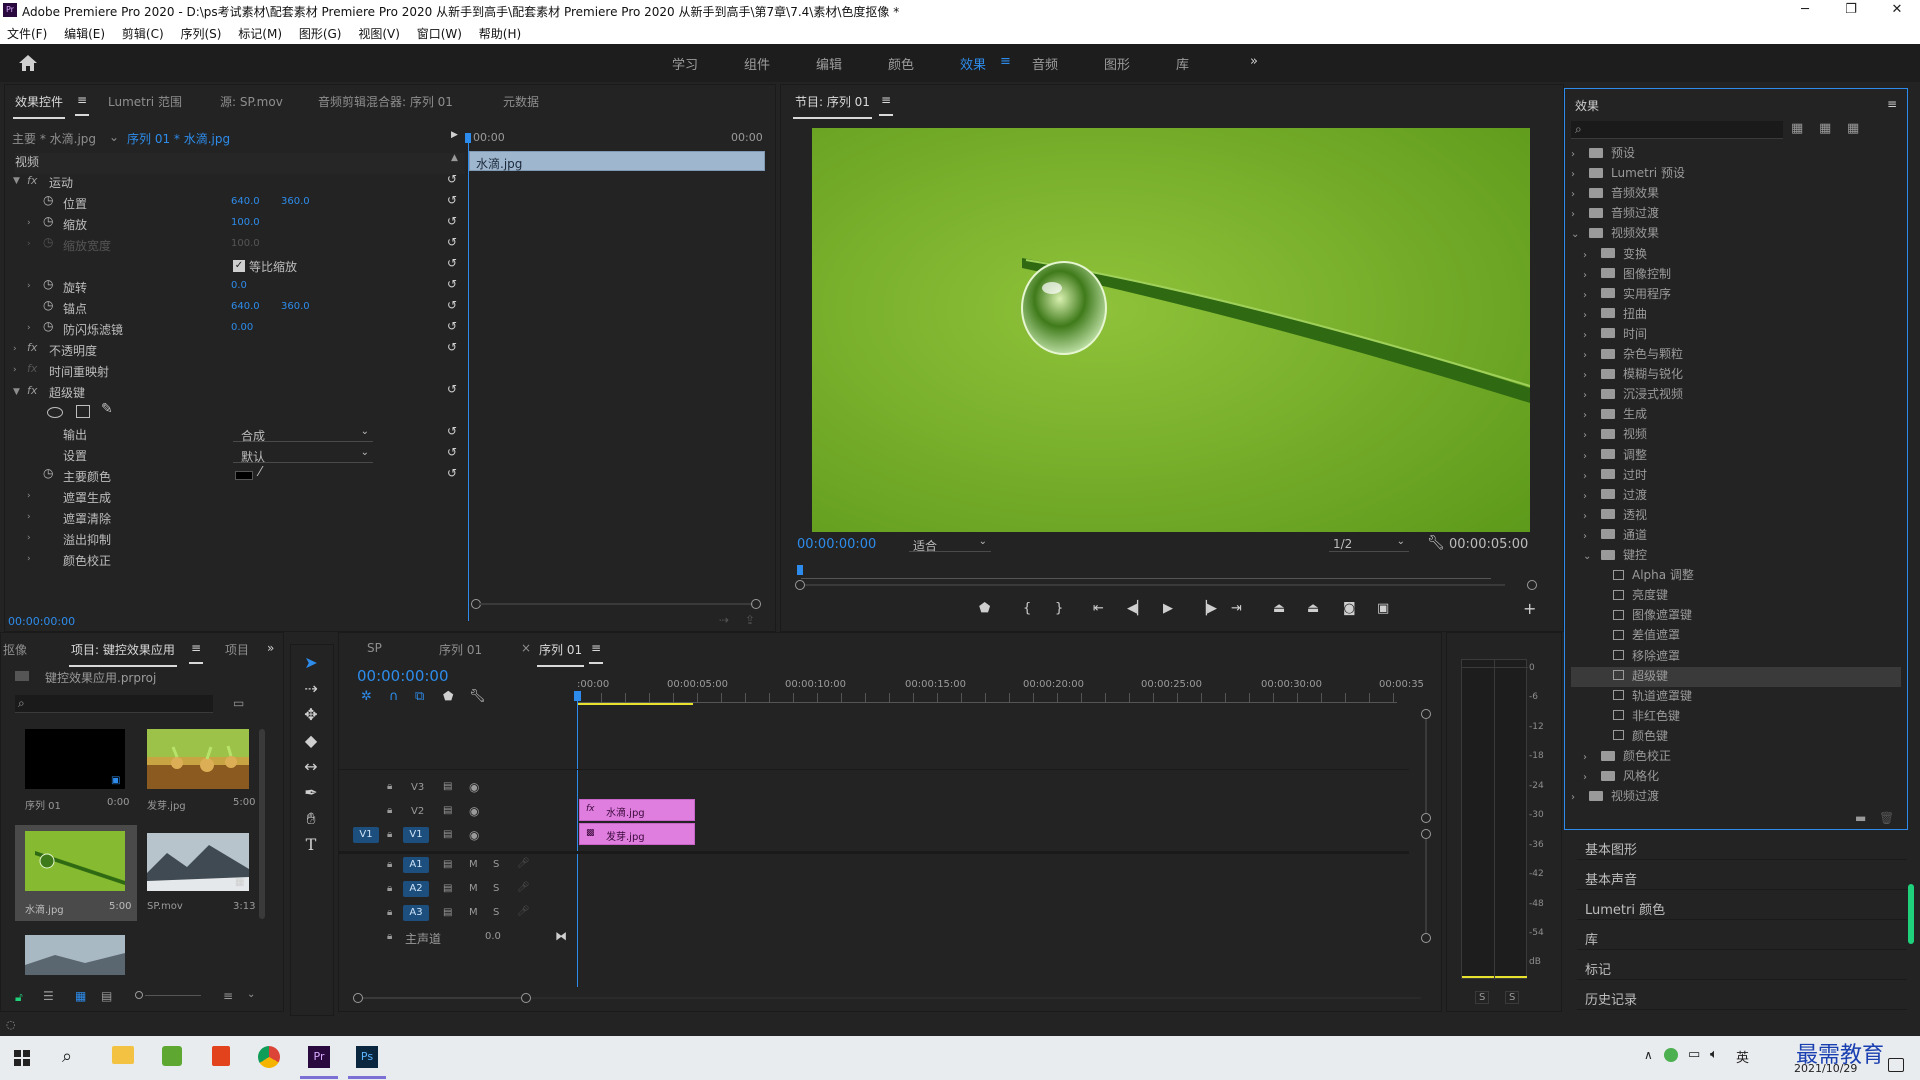  Describe the element at coordinates (496, 888) in the screenshot. I see `solo-a2-button: S` at that location.